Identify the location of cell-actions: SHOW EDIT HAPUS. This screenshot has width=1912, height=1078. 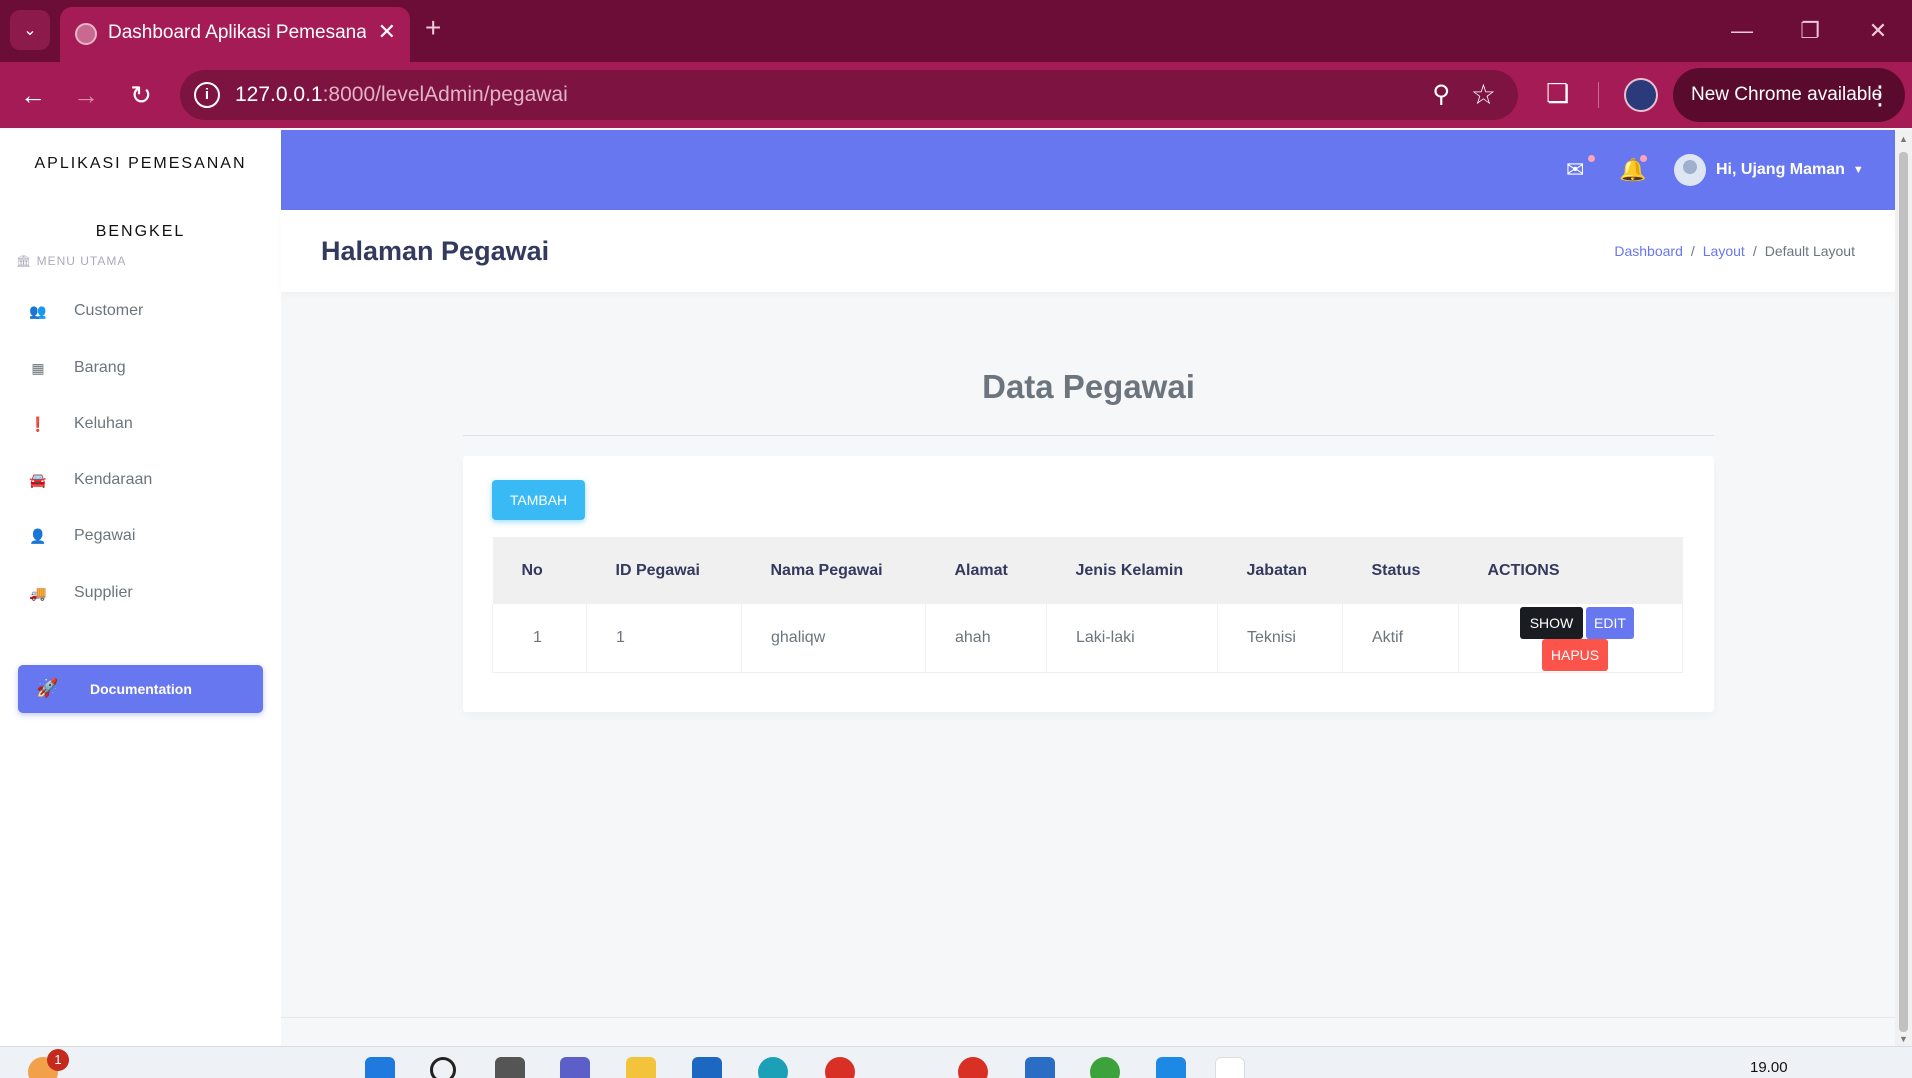
(1570, 638).